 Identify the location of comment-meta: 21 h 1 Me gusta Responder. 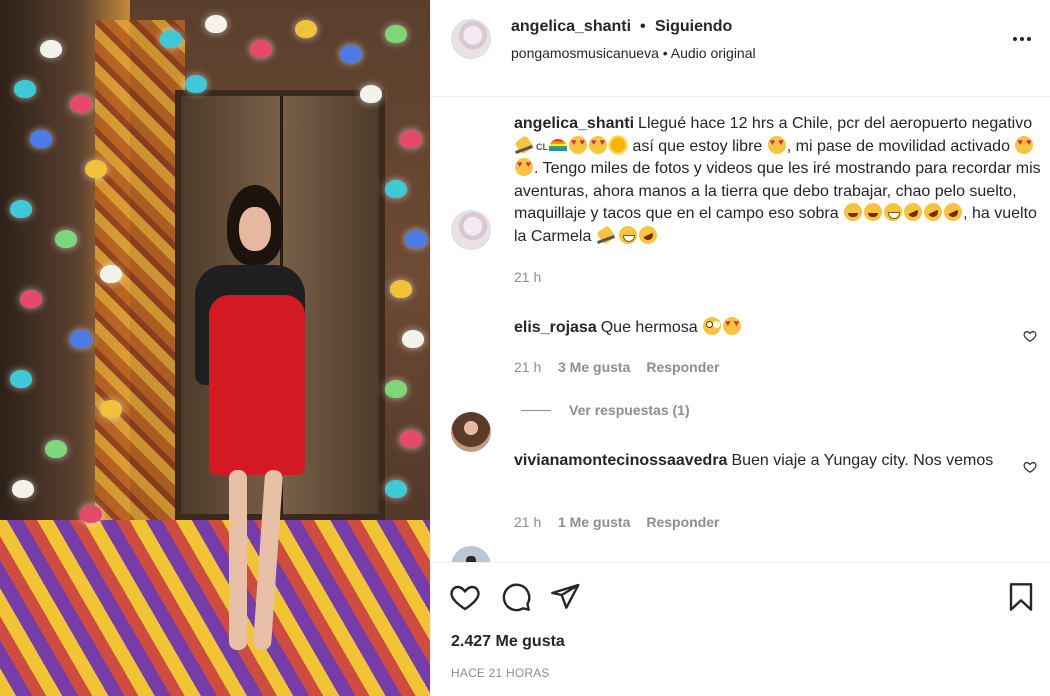
(616, 522).